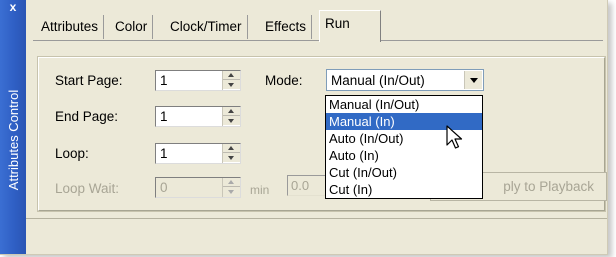  Describe the element at coordinates (318, 40) in the screenshot. I see `tab-strip-border` at that location.